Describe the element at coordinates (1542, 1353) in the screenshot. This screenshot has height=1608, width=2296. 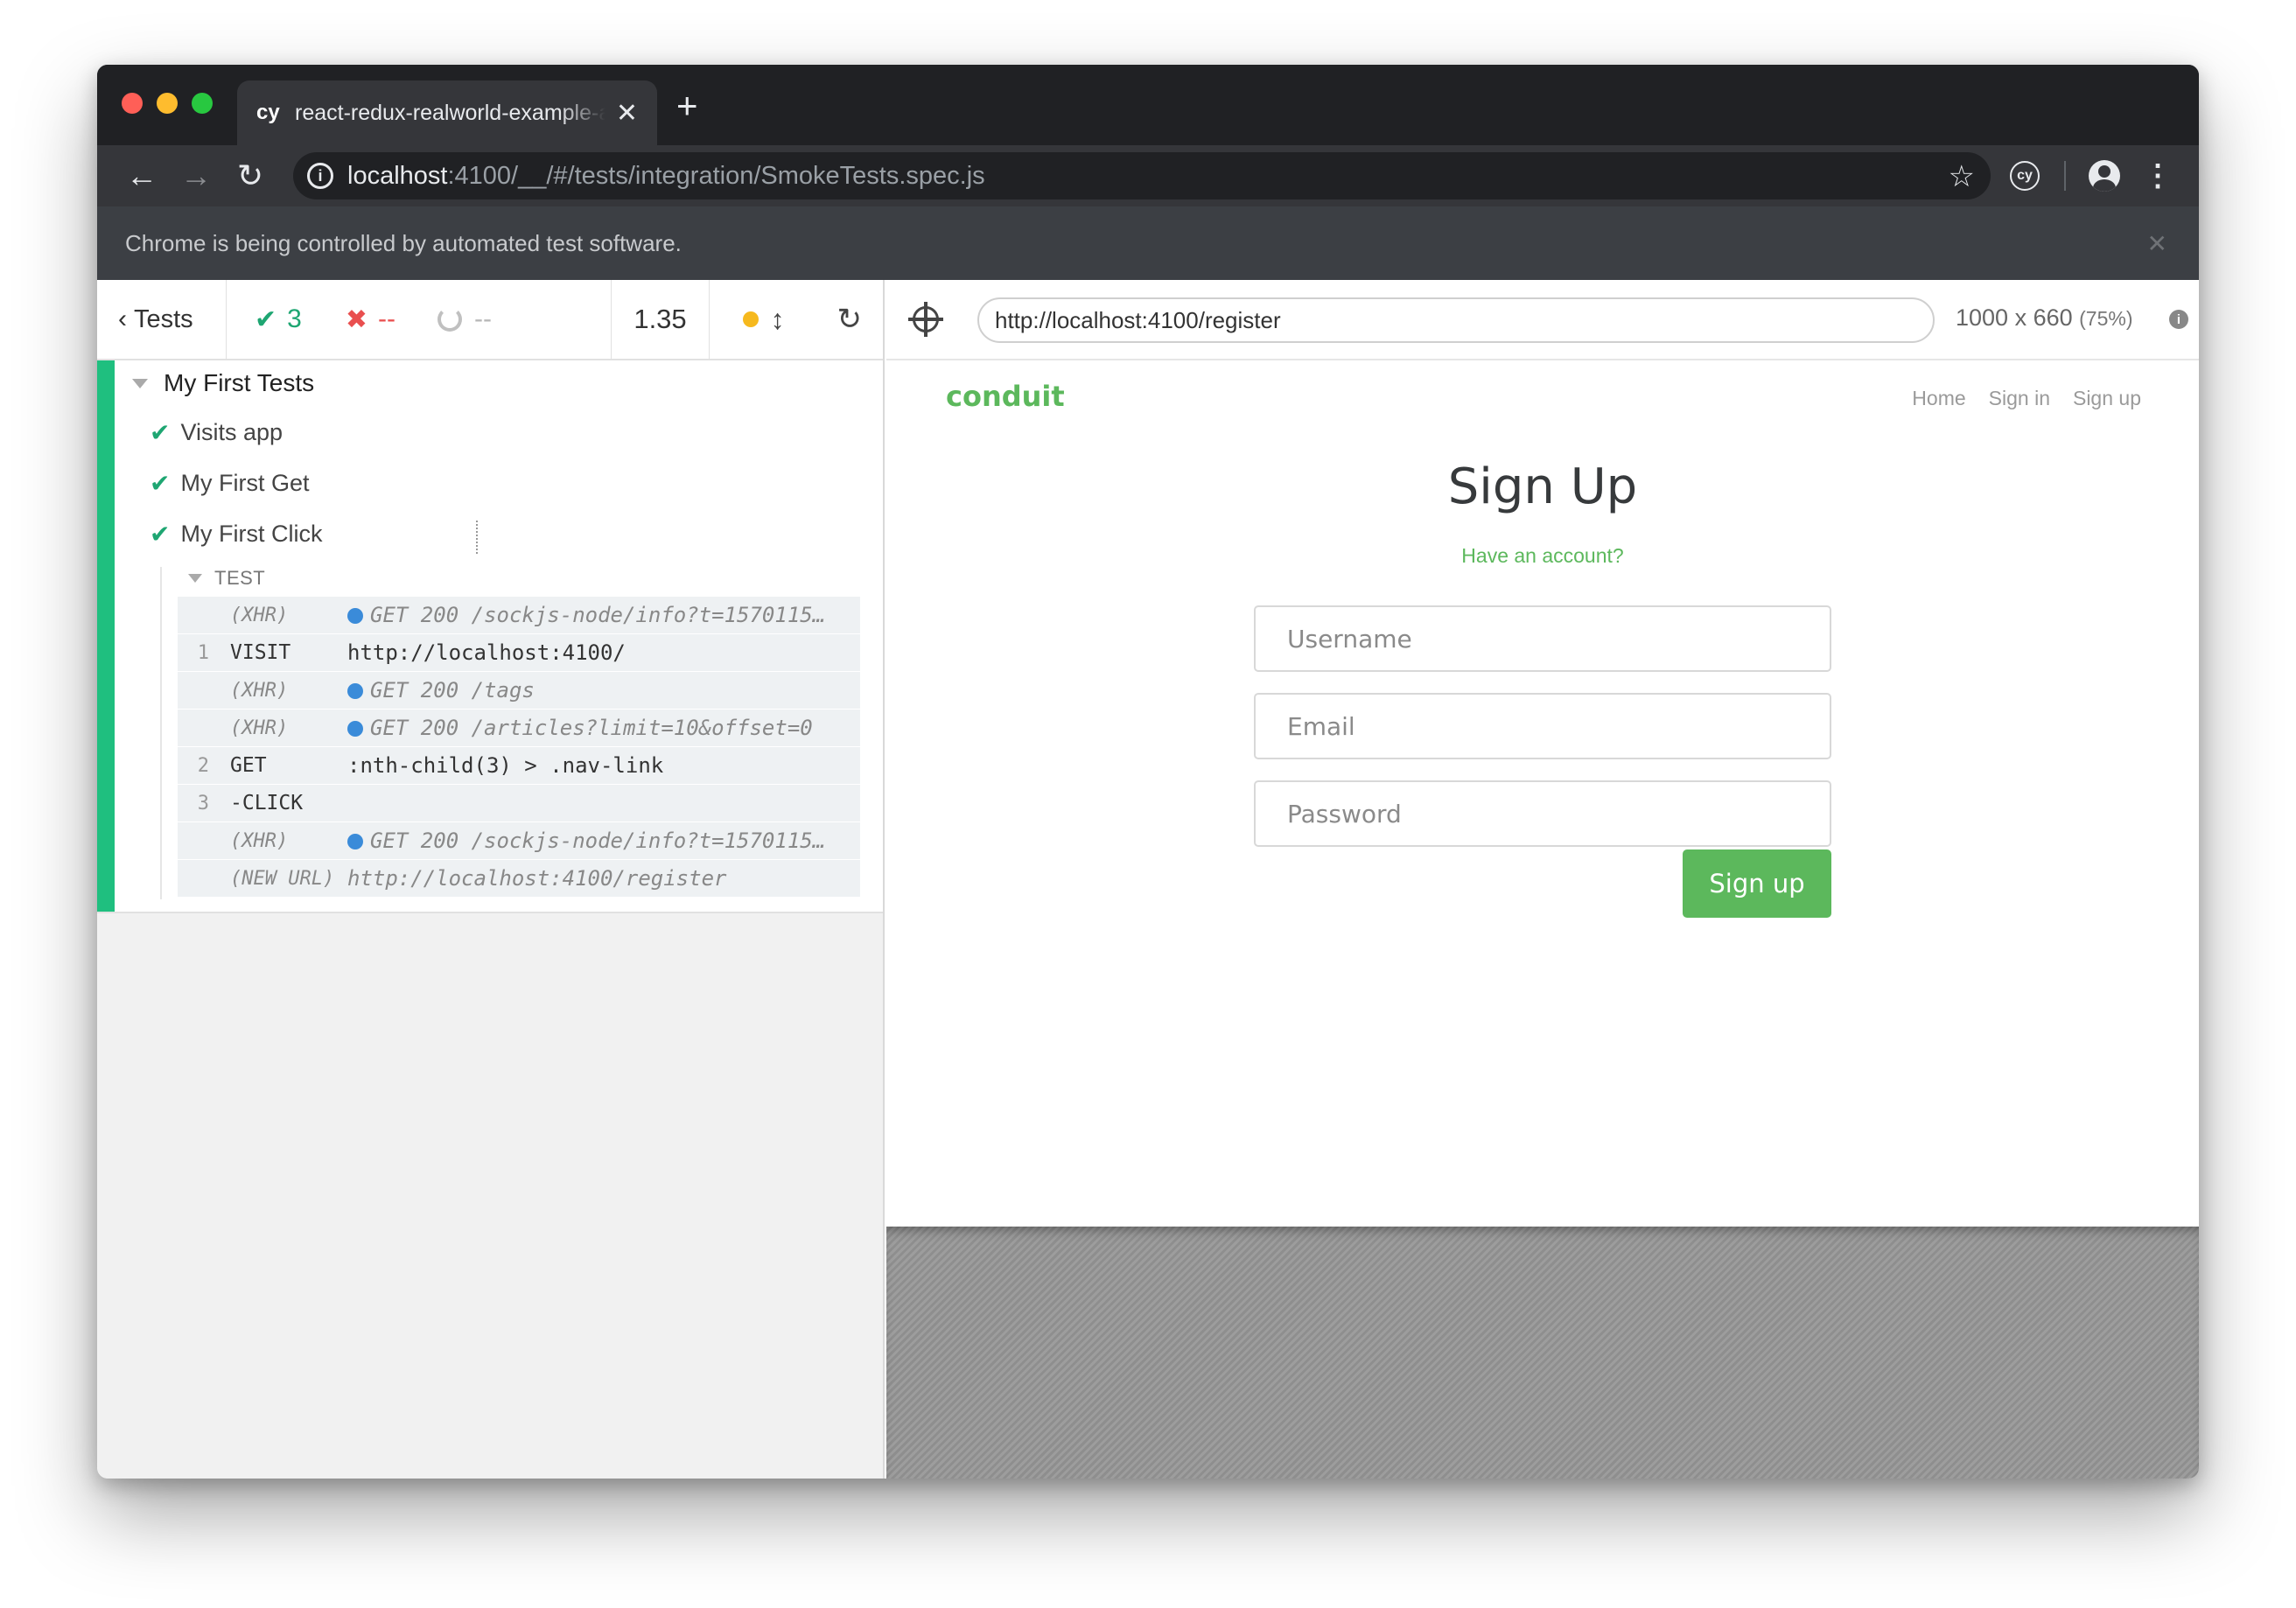
I see `viewport-empty-area` at that location.